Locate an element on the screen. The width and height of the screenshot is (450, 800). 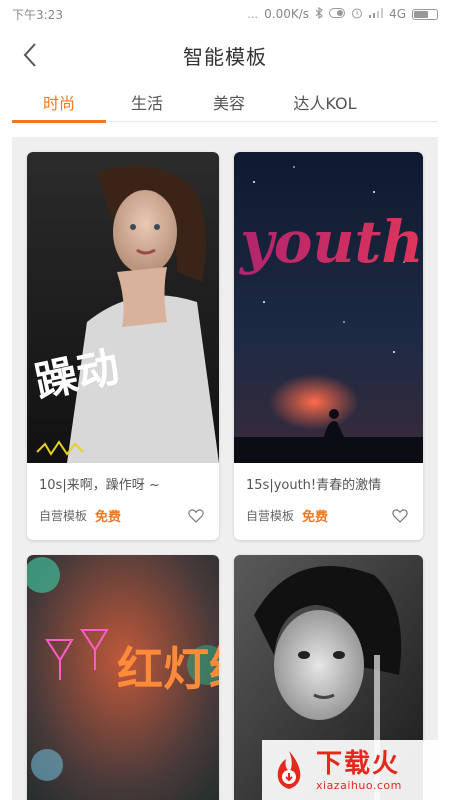
page-title: 智能模板 is located at coordinates (225, 56).